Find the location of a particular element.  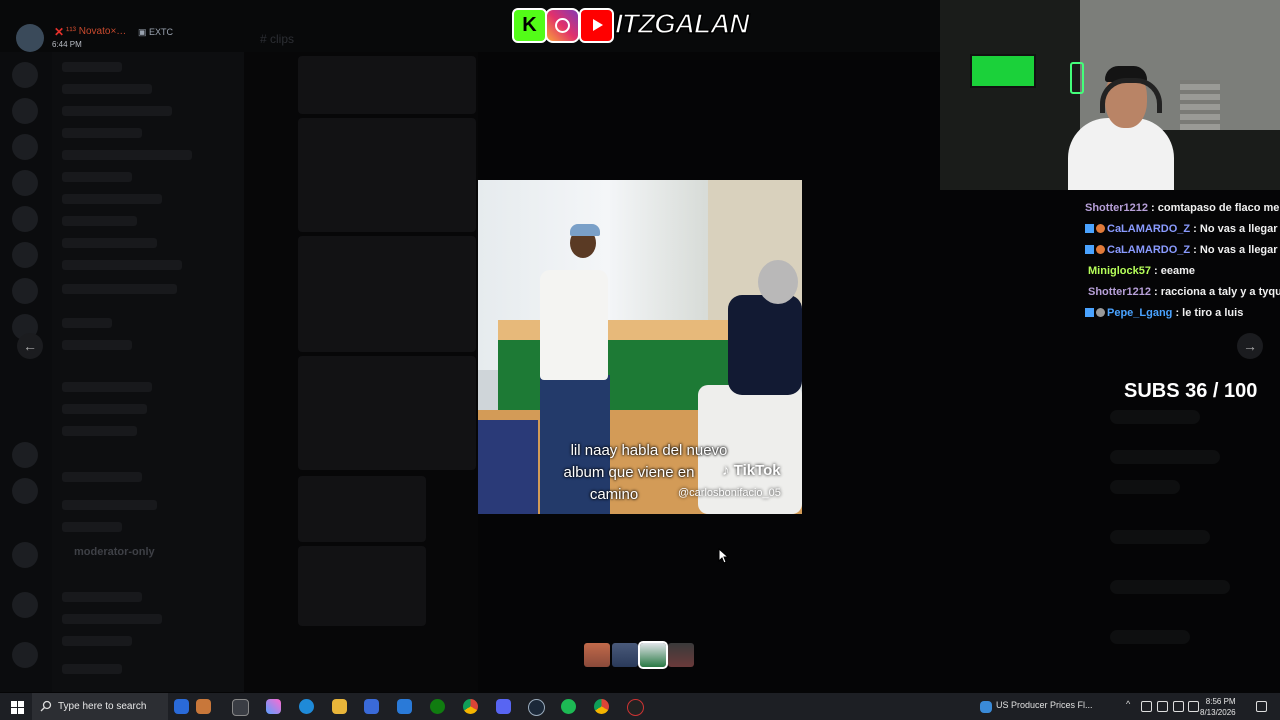

task-view-icon is located at coordinates (240, 707).